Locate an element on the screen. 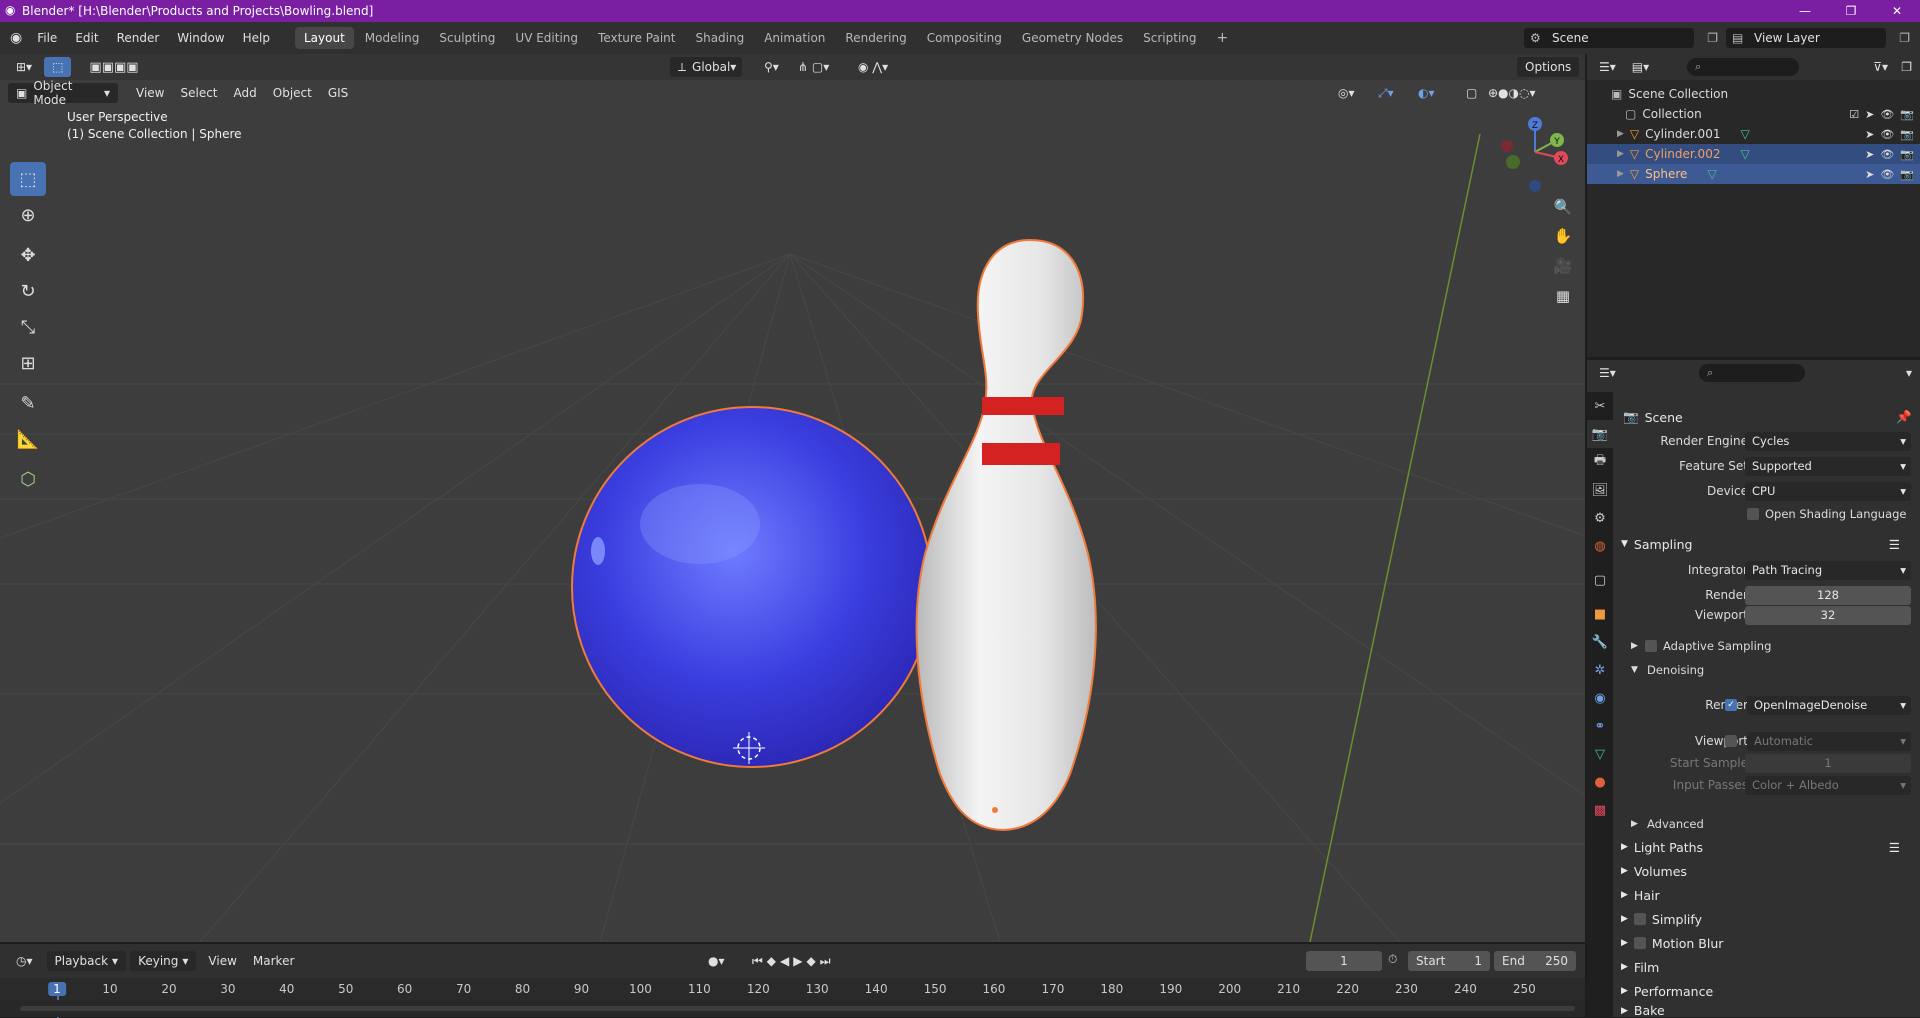 The width and height of the screenshot is (1920, 1018). mode-select: ▣ Object Mode ▾ is located at coordinates (63, 93).